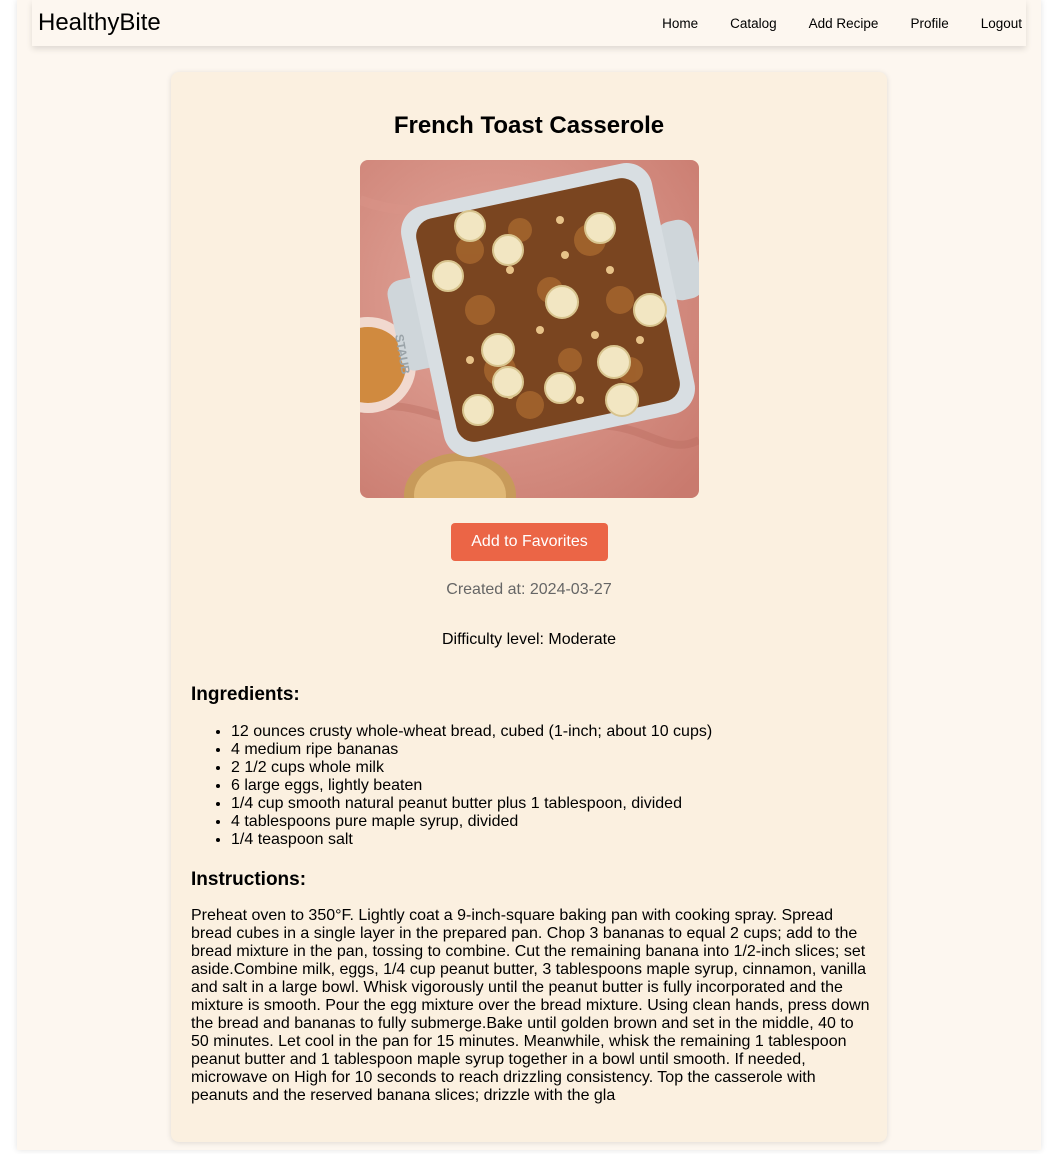 The width and height of the screenshot is (1062, 1154). I want to click on nav-link-logout: Logout, so click(1001, 23).